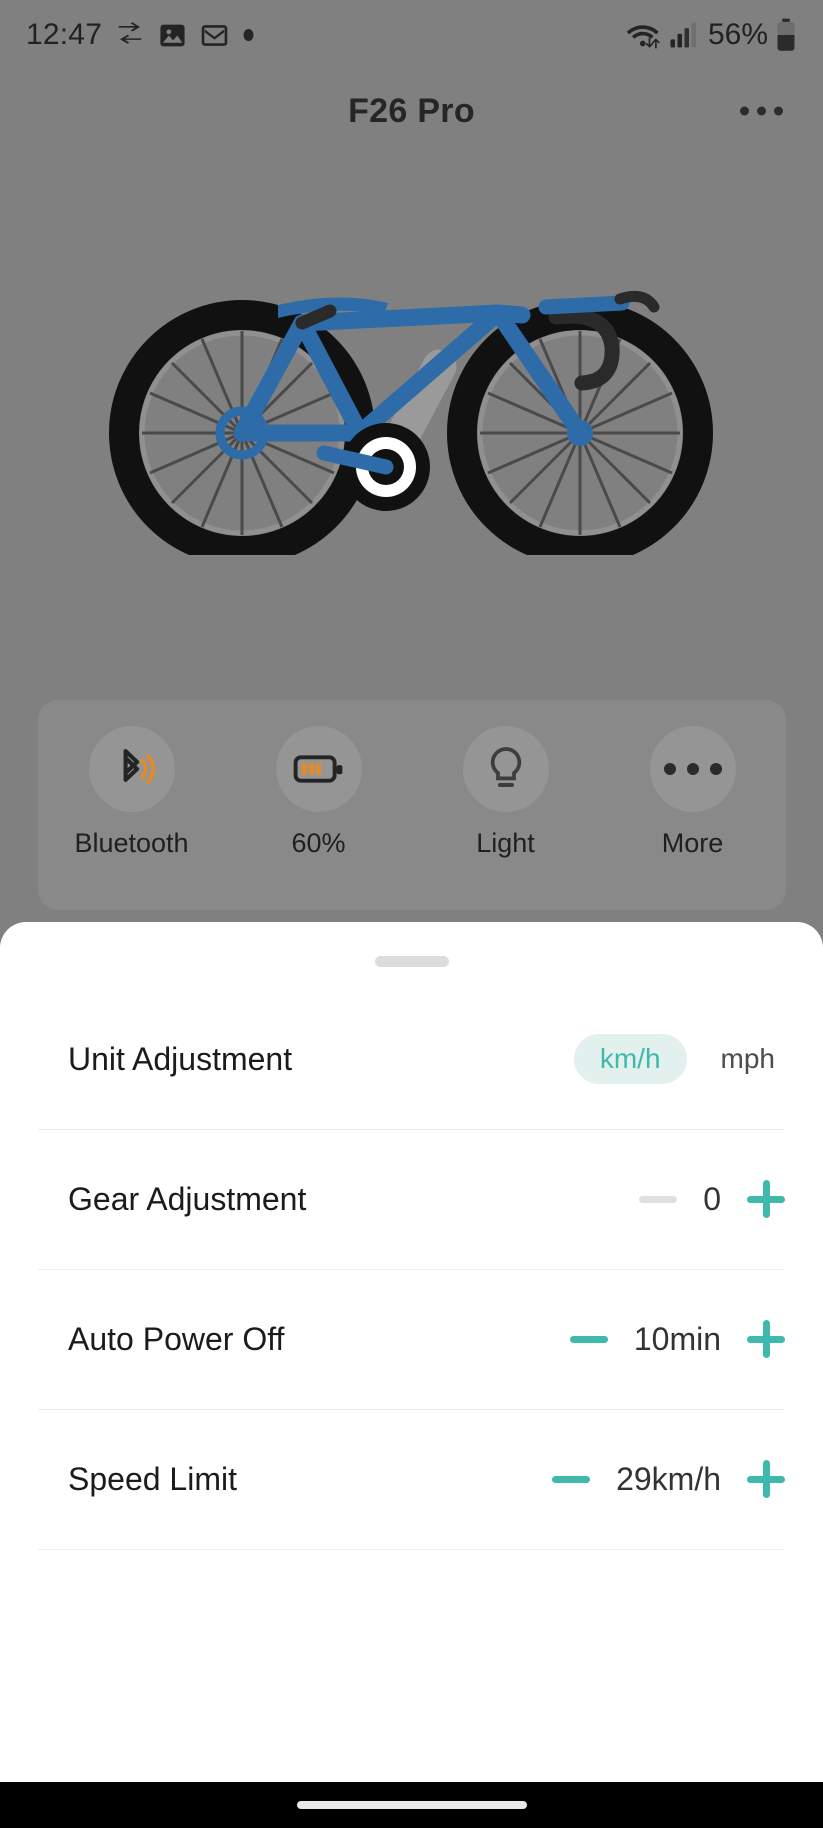 The image size is (823, 1828). I want to click on light-button, so click(505, 769).